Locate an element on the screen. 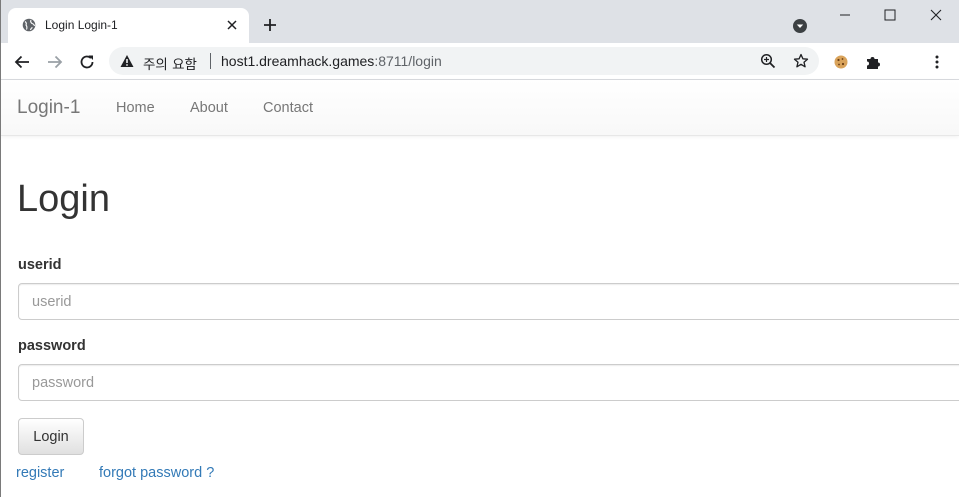 The height and width of the screenshot is (497, 959). nav-link-home: Home is located at coordinates (135, 108).